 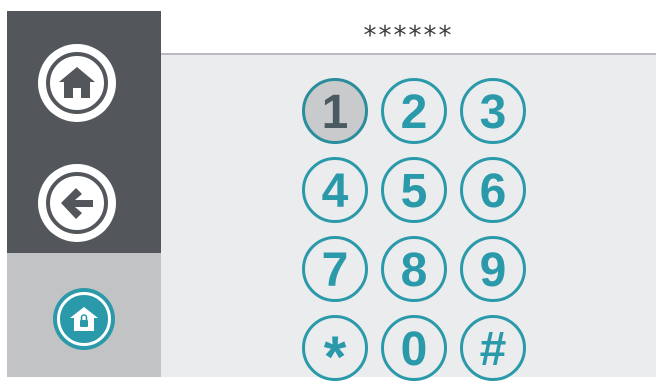 I want to click on key-1-label: 1, so click(x=335, y=112).